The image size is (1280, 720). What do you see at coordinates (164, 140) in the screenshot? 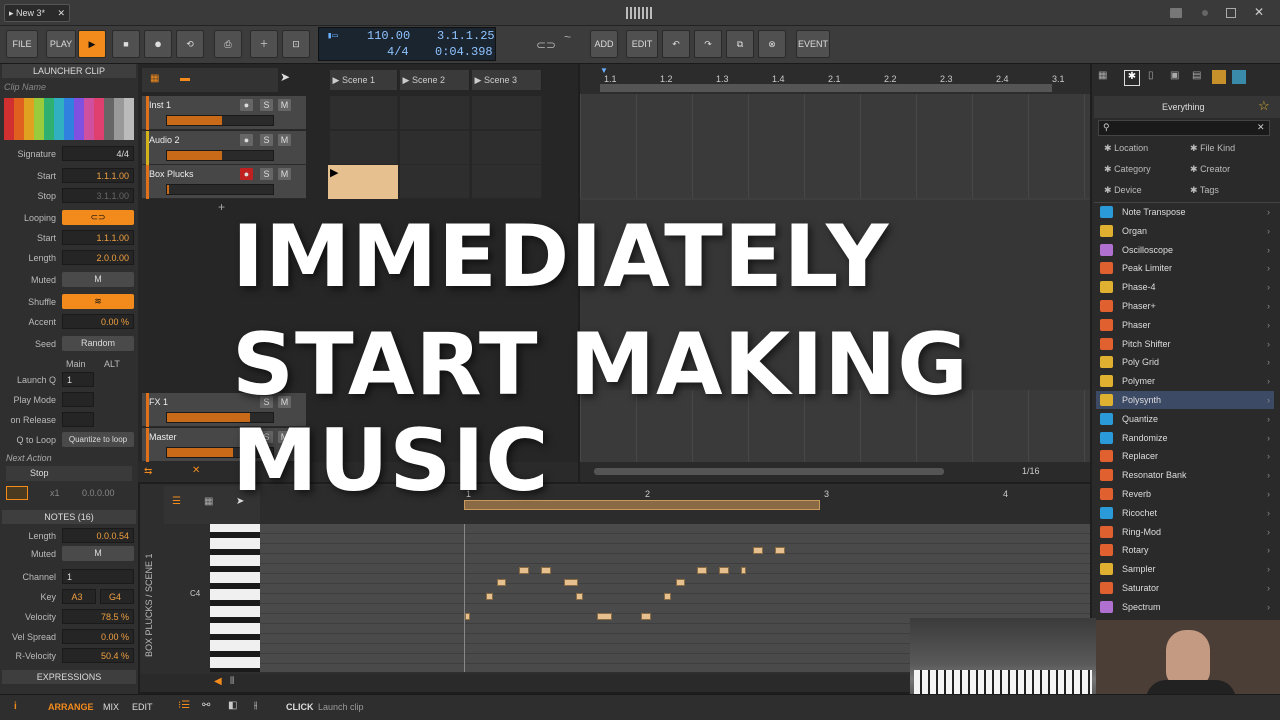
I see `track-name: Audio 2` at bounding box center [164, 140].